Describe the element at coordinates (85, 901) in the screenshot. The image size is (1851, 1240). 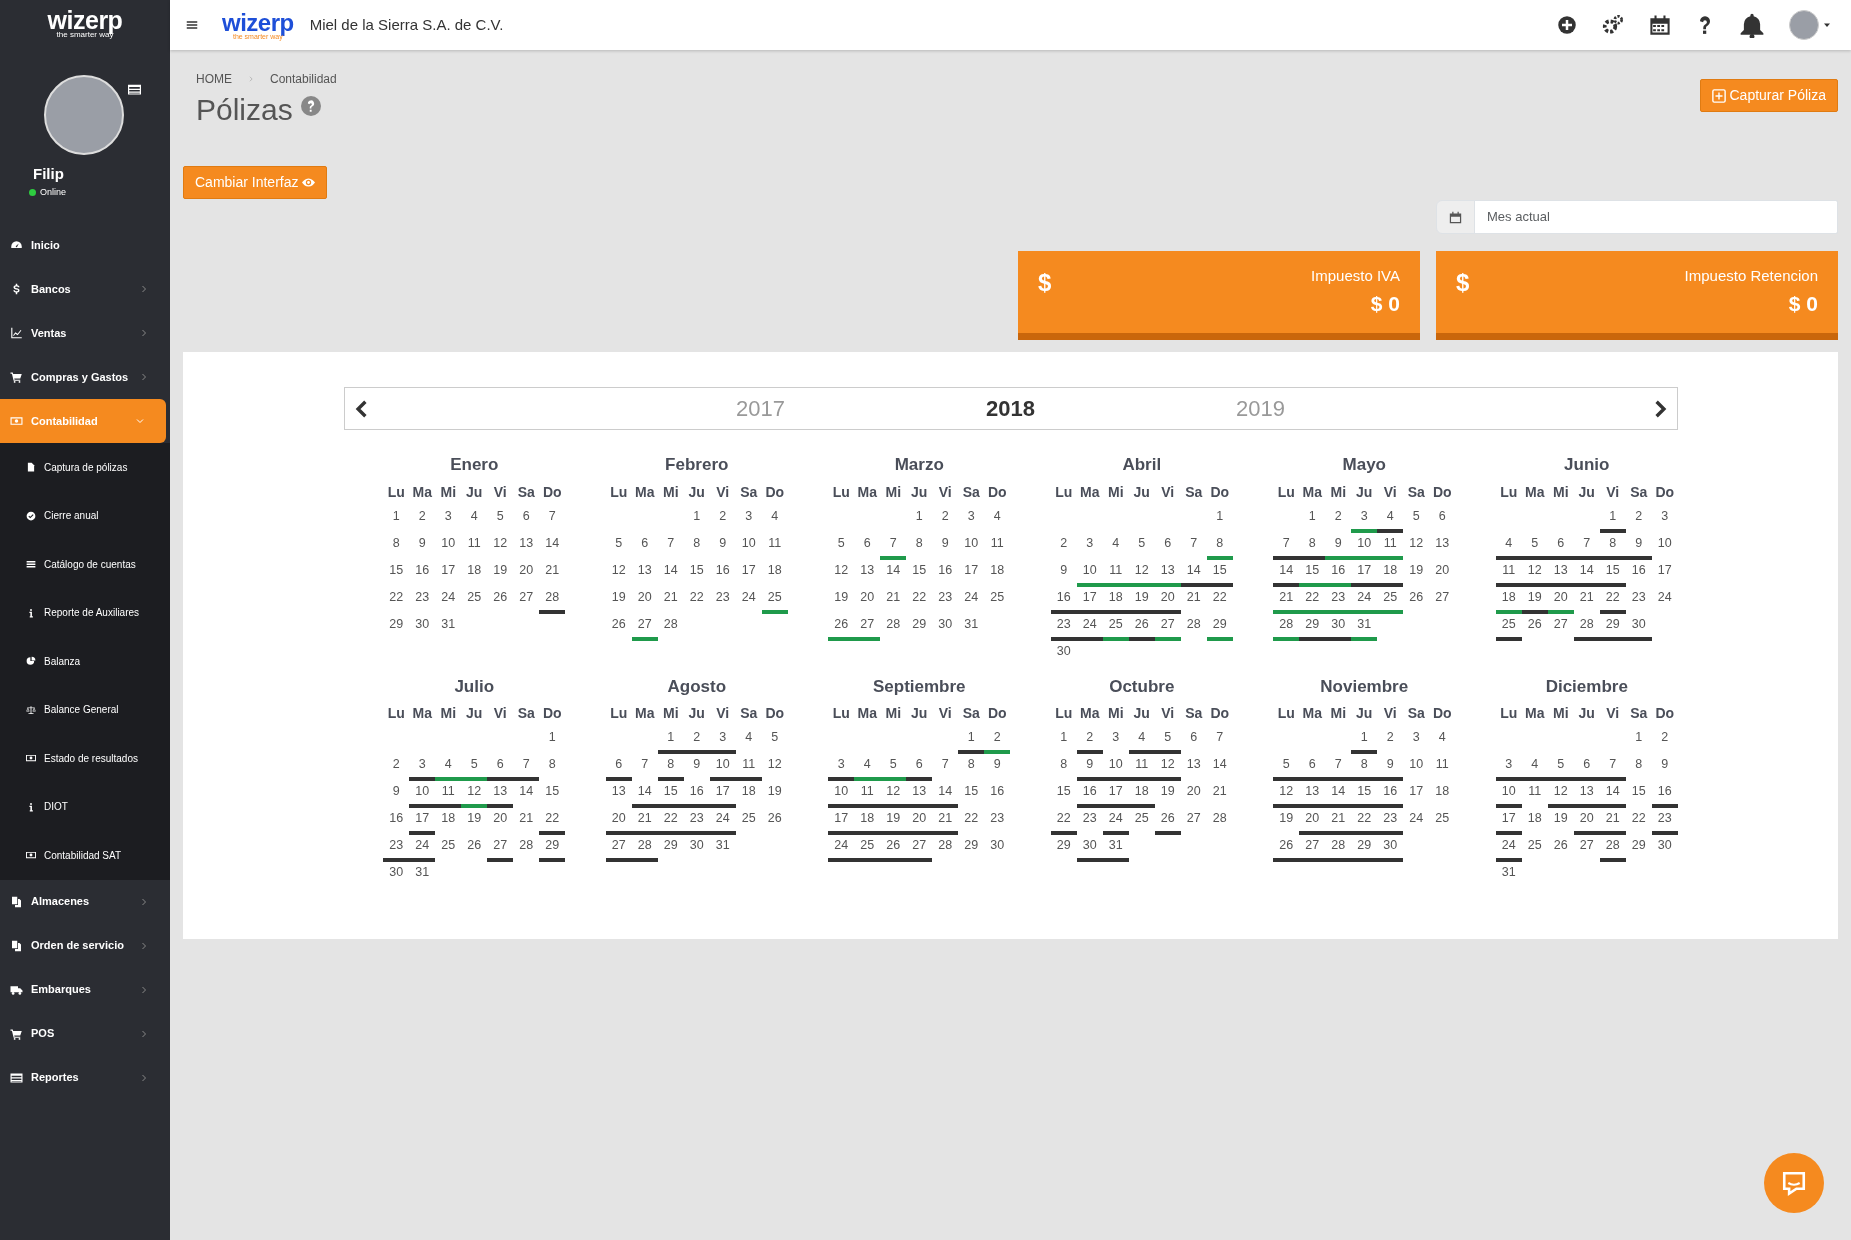
I see `sidebar-item: Almacenes` at that location.